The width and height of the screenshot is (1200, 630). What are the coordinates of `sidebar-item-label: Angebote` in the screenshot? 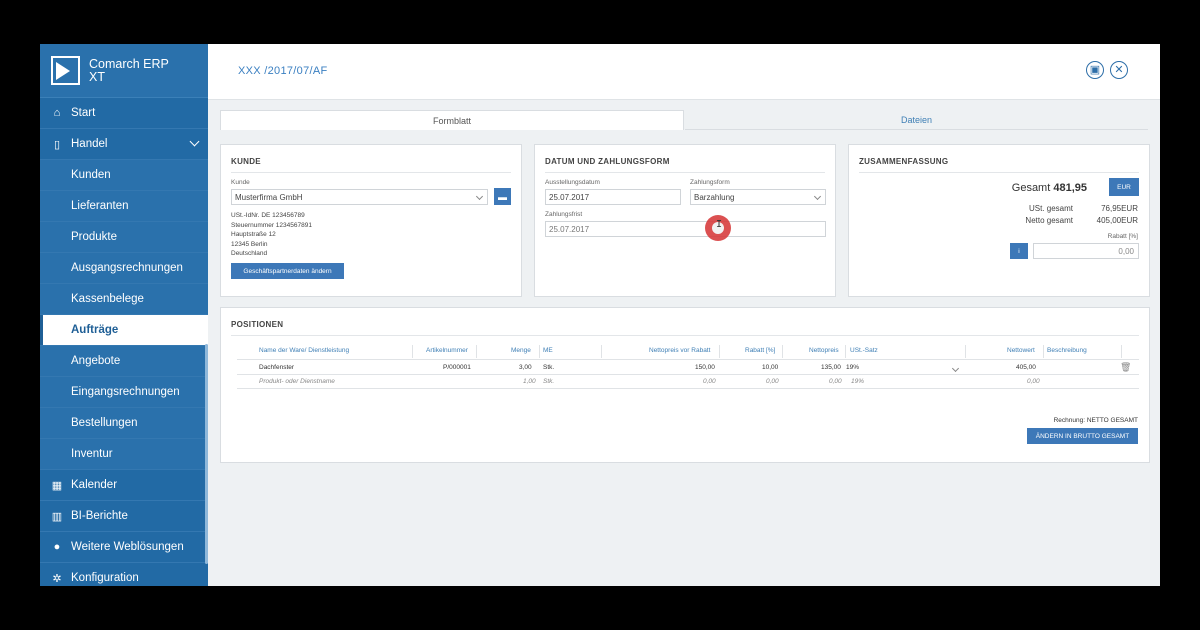 It's located at (96, 361).